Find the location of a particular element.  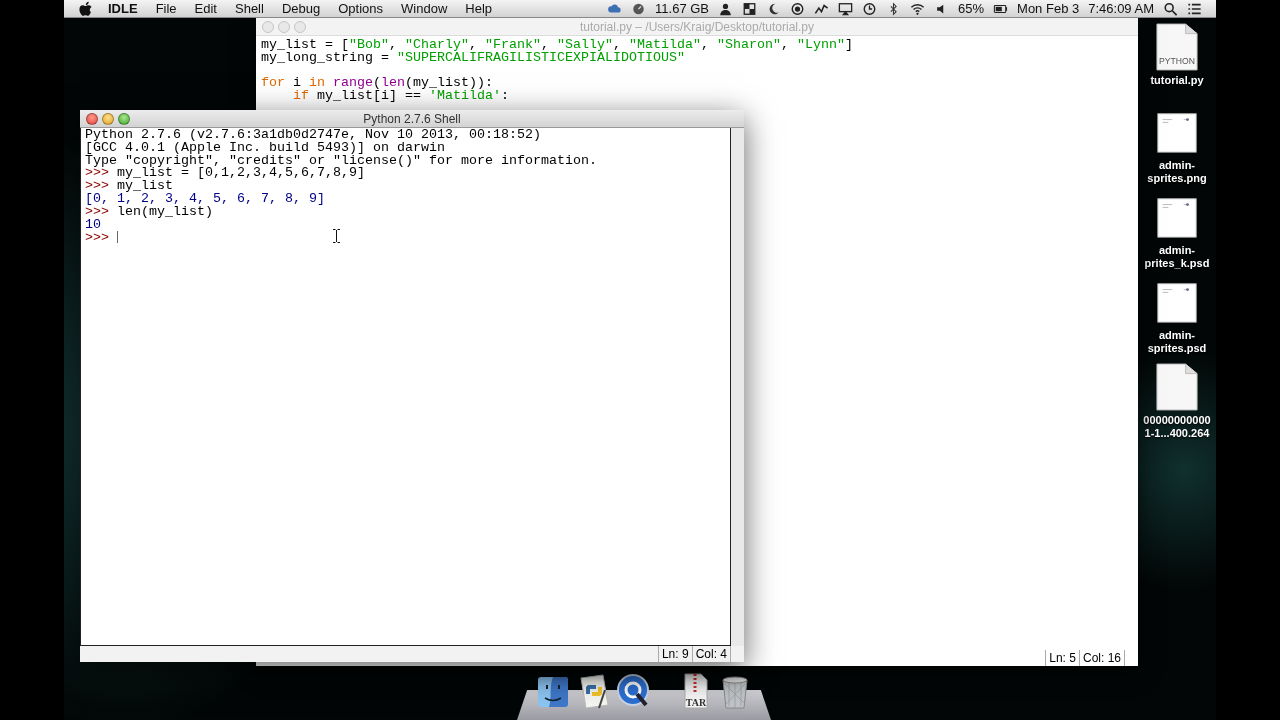

menu-item: Debug is located at coordinates (301, 8).